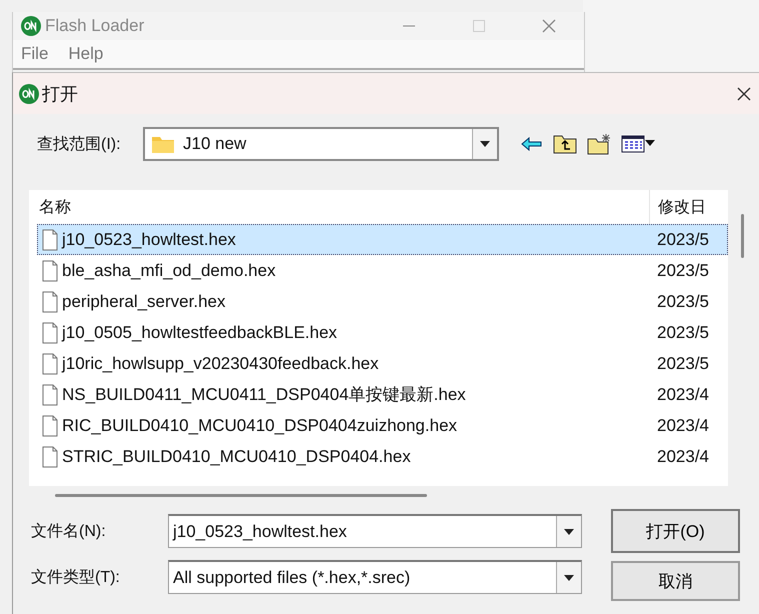  What do you see at coordinates (169, 270) in the screenshot?
I see `file-name: ble_asha_mfi_od_demo.hex` at bounding box center [169, 270].